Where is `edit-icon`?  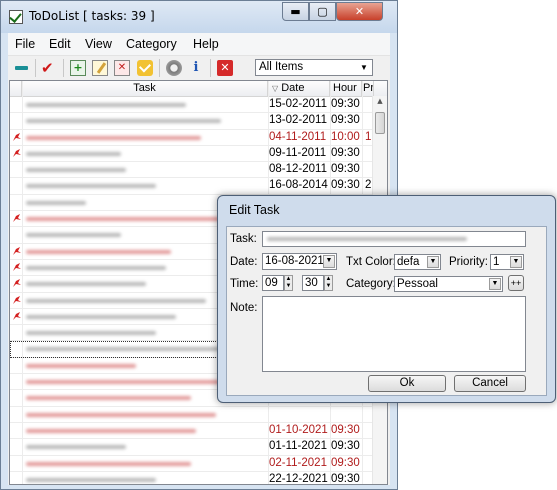 edit-icon is located at coordinates (100, 68).